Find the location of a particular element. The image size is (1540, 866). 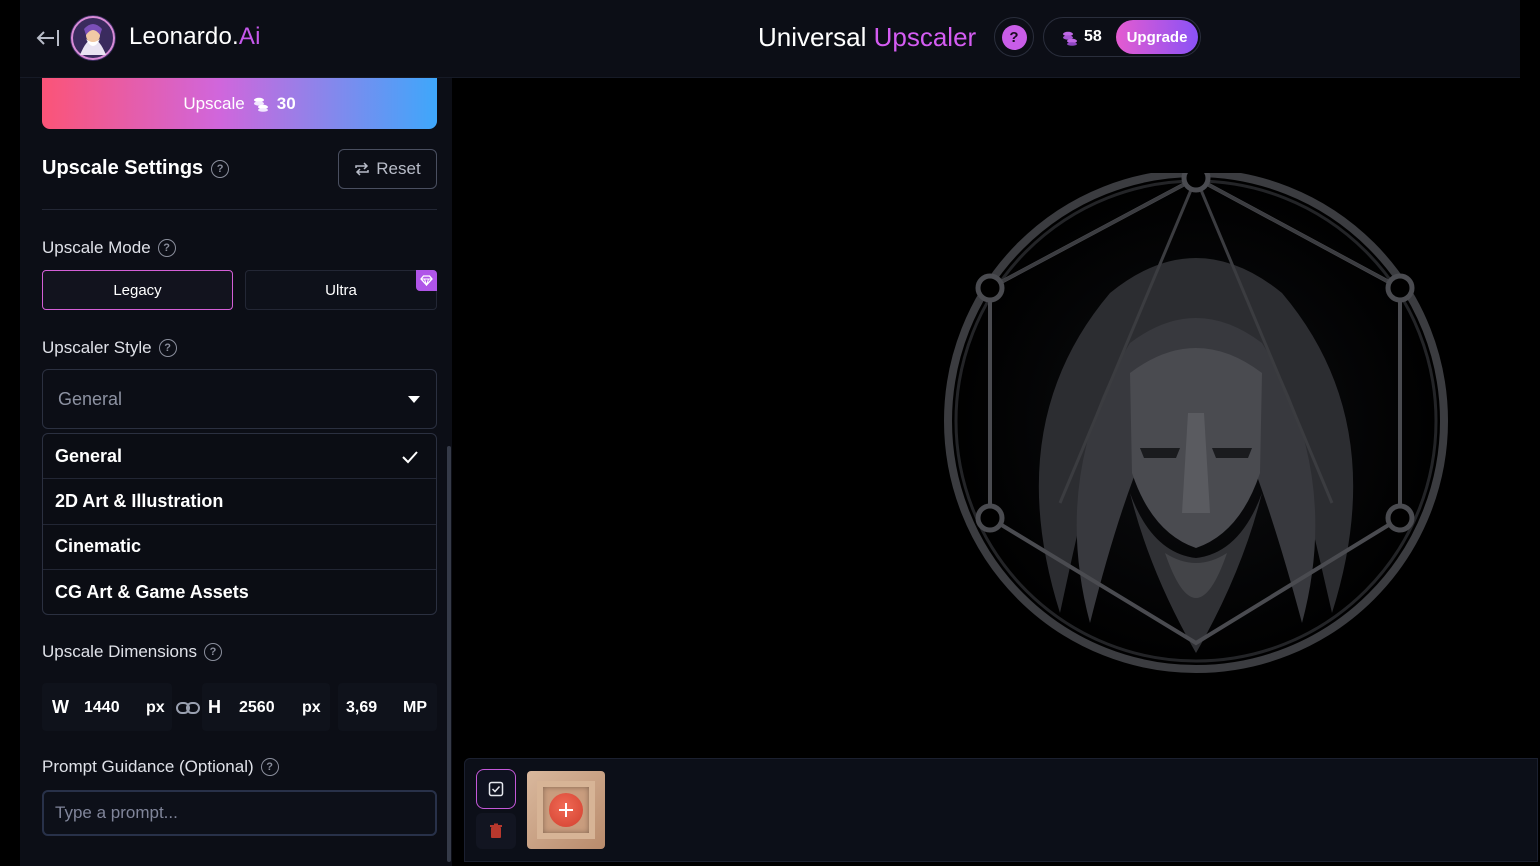

style-option-general: General is located at coordinates (239, 457).